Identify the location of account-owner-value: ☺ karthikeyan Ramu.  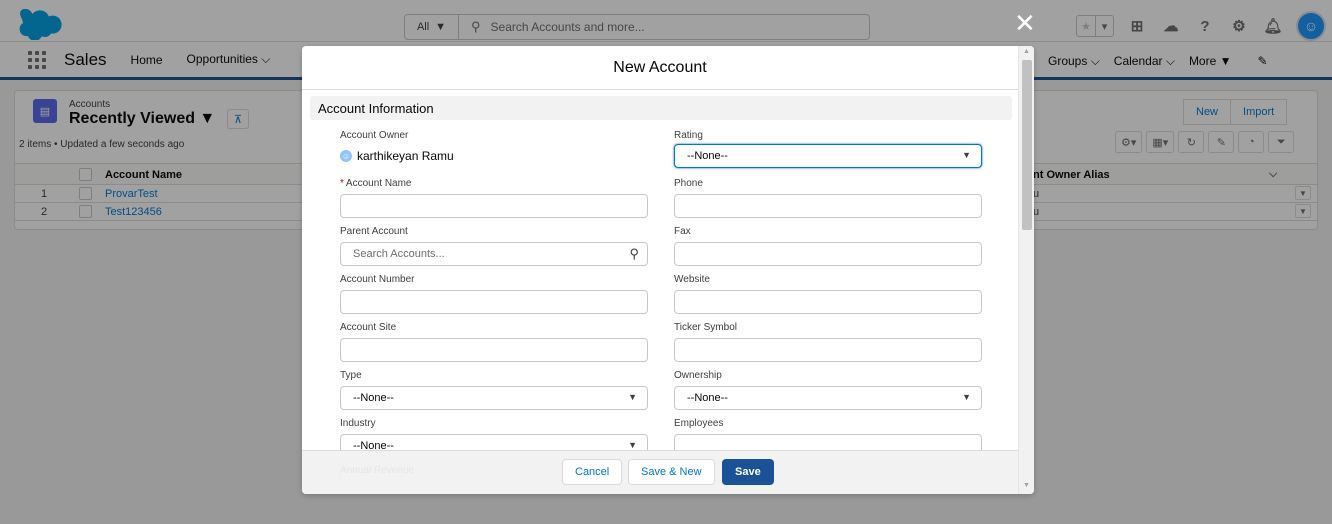
(397, 156).